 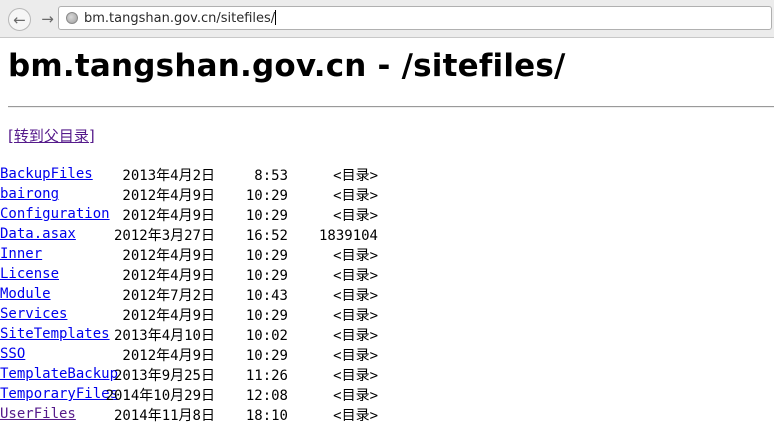 I want to click on entry-link: Data.asax, so click(x=38, y=234).